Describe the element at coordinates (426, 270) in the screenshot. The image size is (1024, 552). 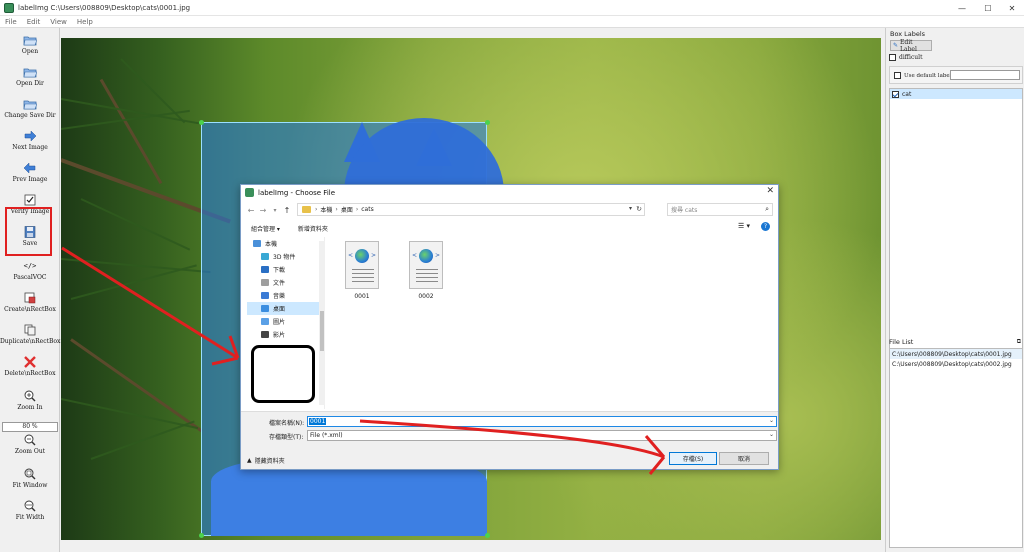
I see `file-item-0002: < > 0002` at that location.